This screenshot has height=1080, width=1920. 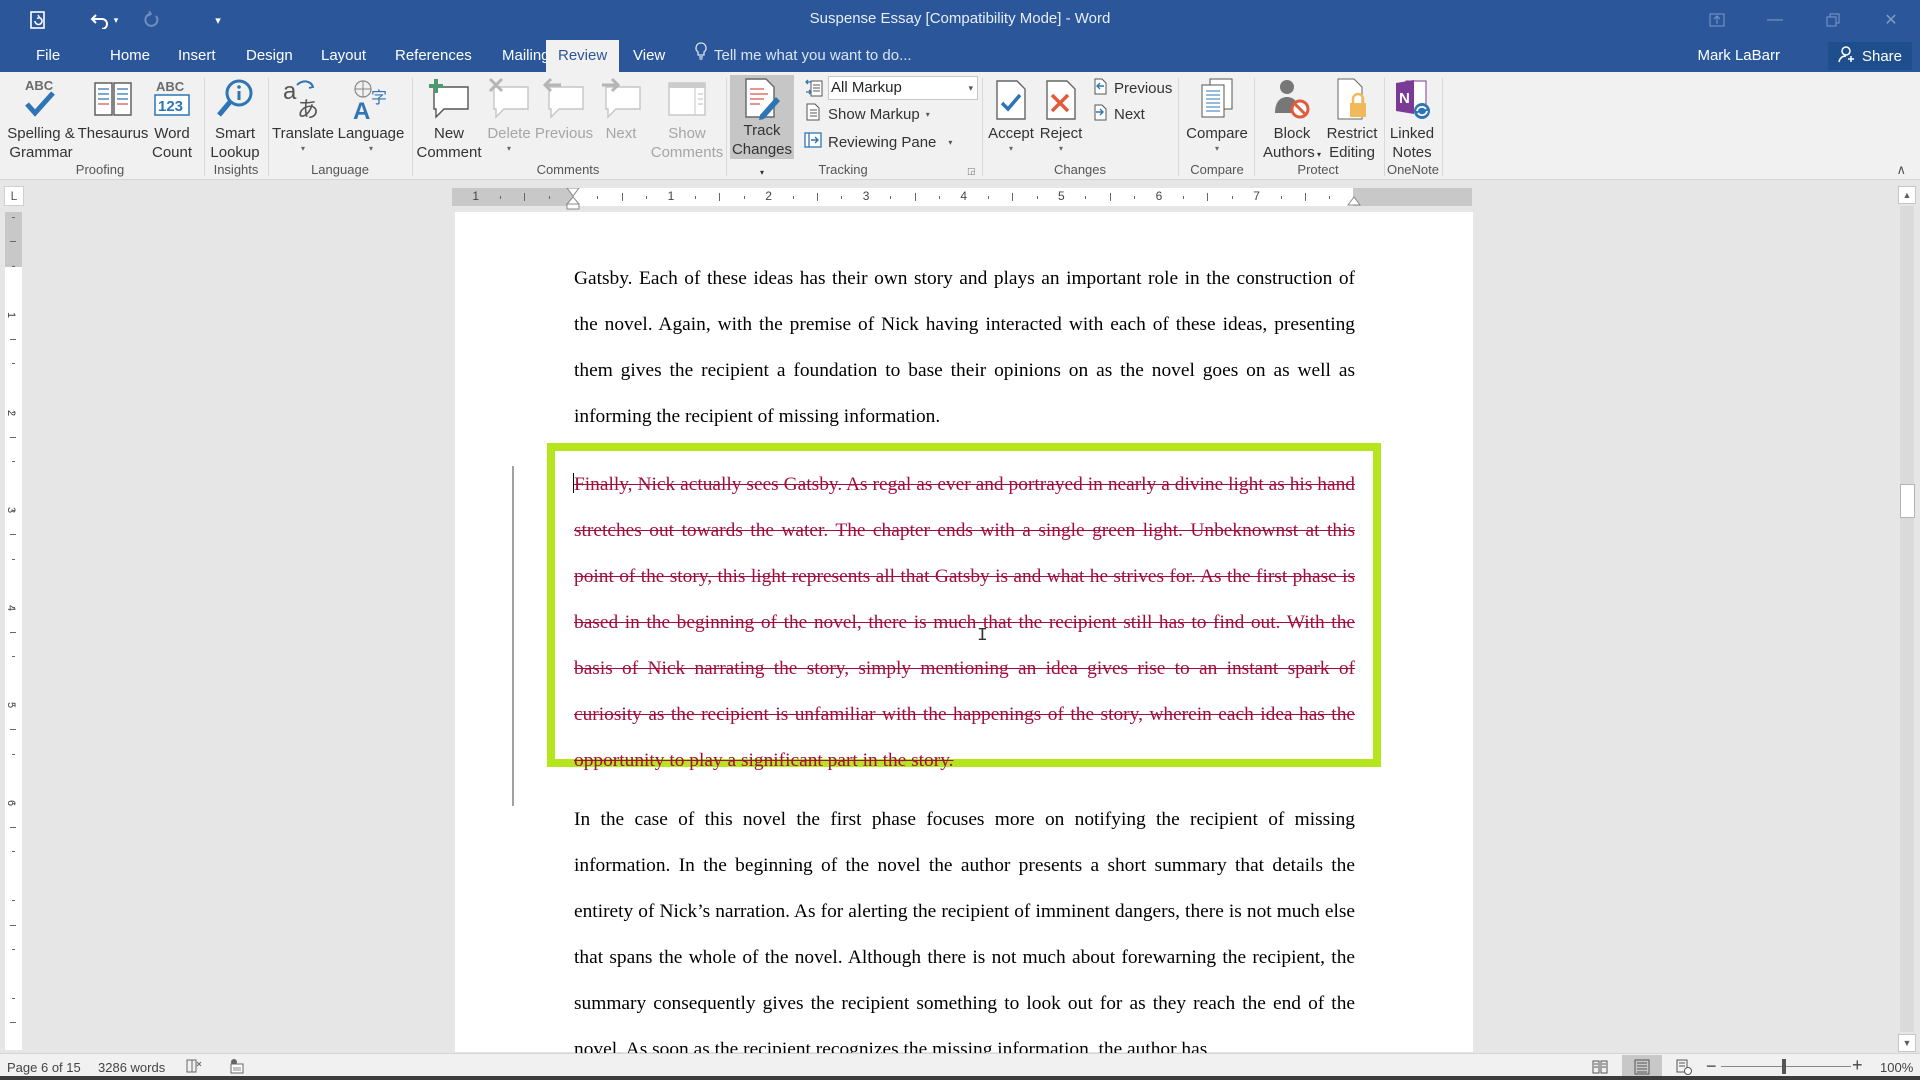 I want to click on tab-file: File, so click(x=48, y=56).